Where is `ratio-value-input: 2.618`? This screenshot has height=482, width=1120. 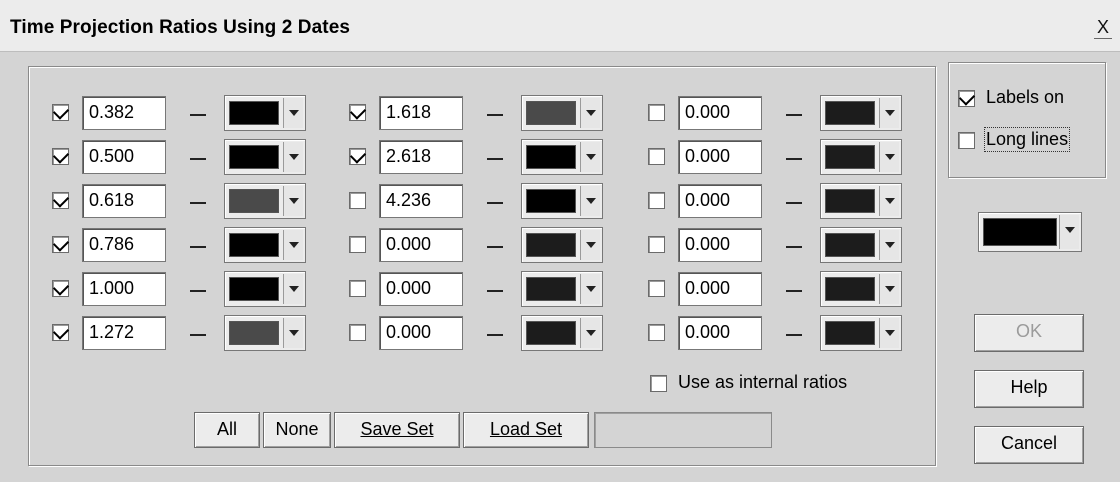
ratio-value-input: 2.618 is located at coordinates (421, 157).